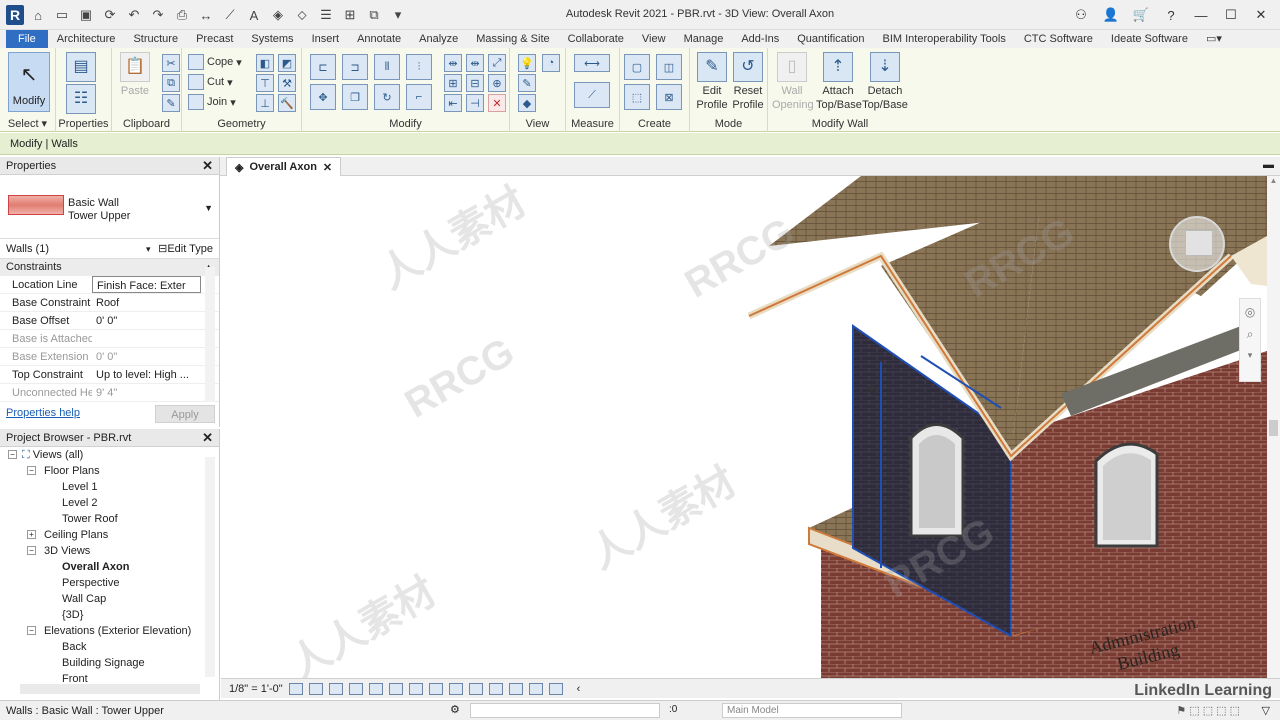 This screenshot has height=720, width=1280. Describe the element at coordinates (1208, 710) in the screenshot. I see `selection-filter-icons: ⚑ ⬚ ⬚ ⬚ ⬚` at that location.